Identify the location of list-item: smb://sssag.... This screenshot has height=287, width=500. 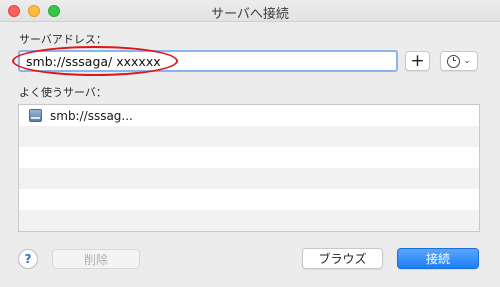
(249, 115).